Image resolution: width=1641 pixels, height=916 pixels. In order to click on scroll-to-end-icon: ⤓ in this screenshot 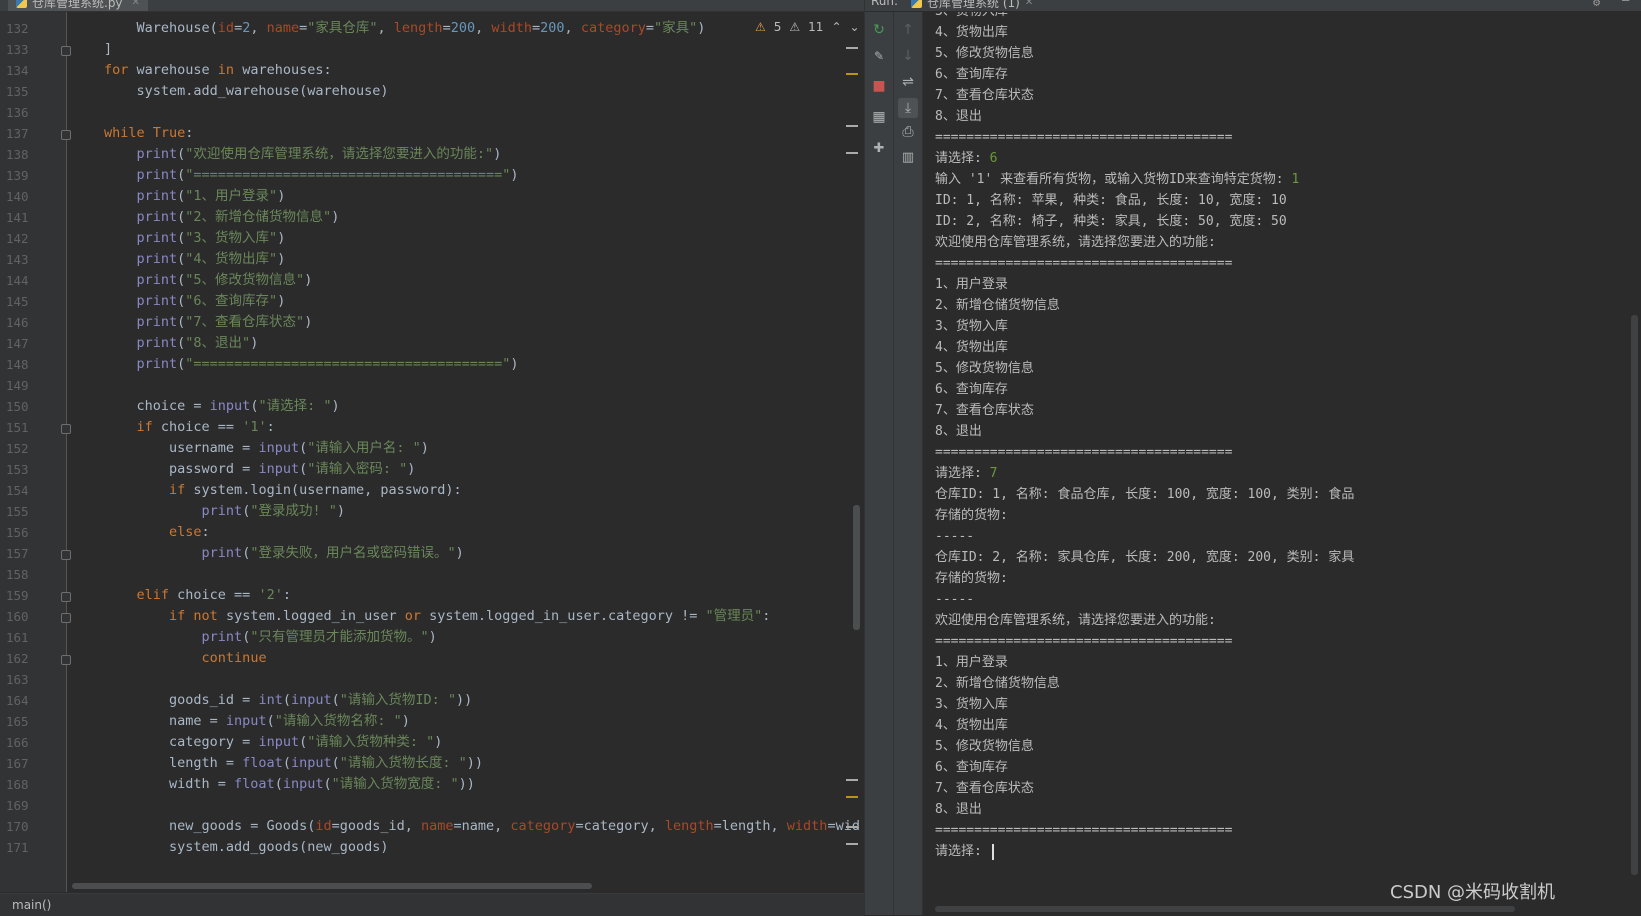, I will do `click(908, 108)`.